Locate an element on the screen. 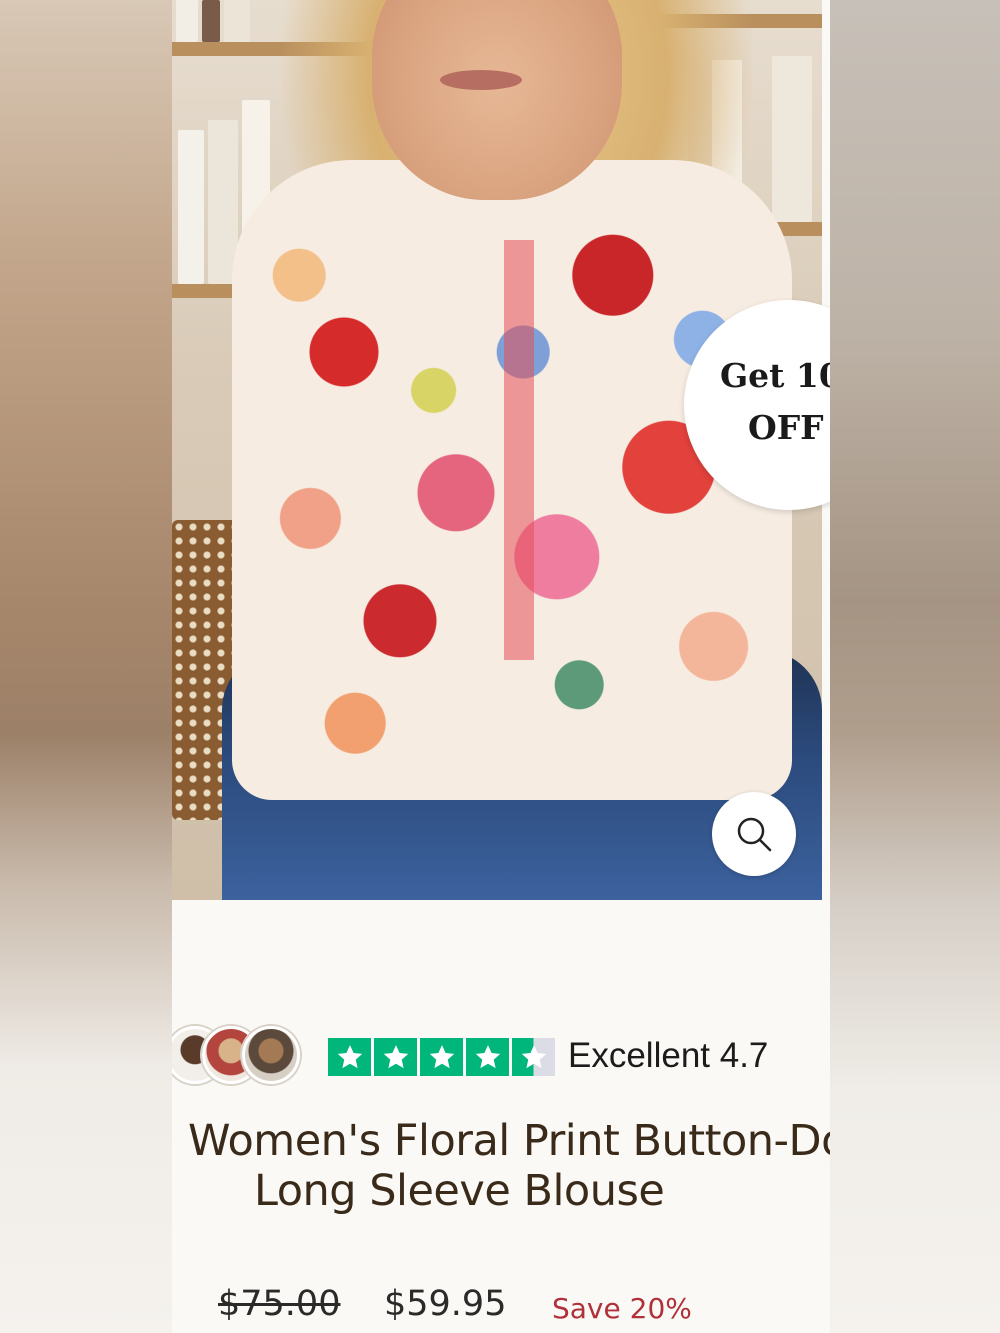  lips is located at coordinates (481, 80).